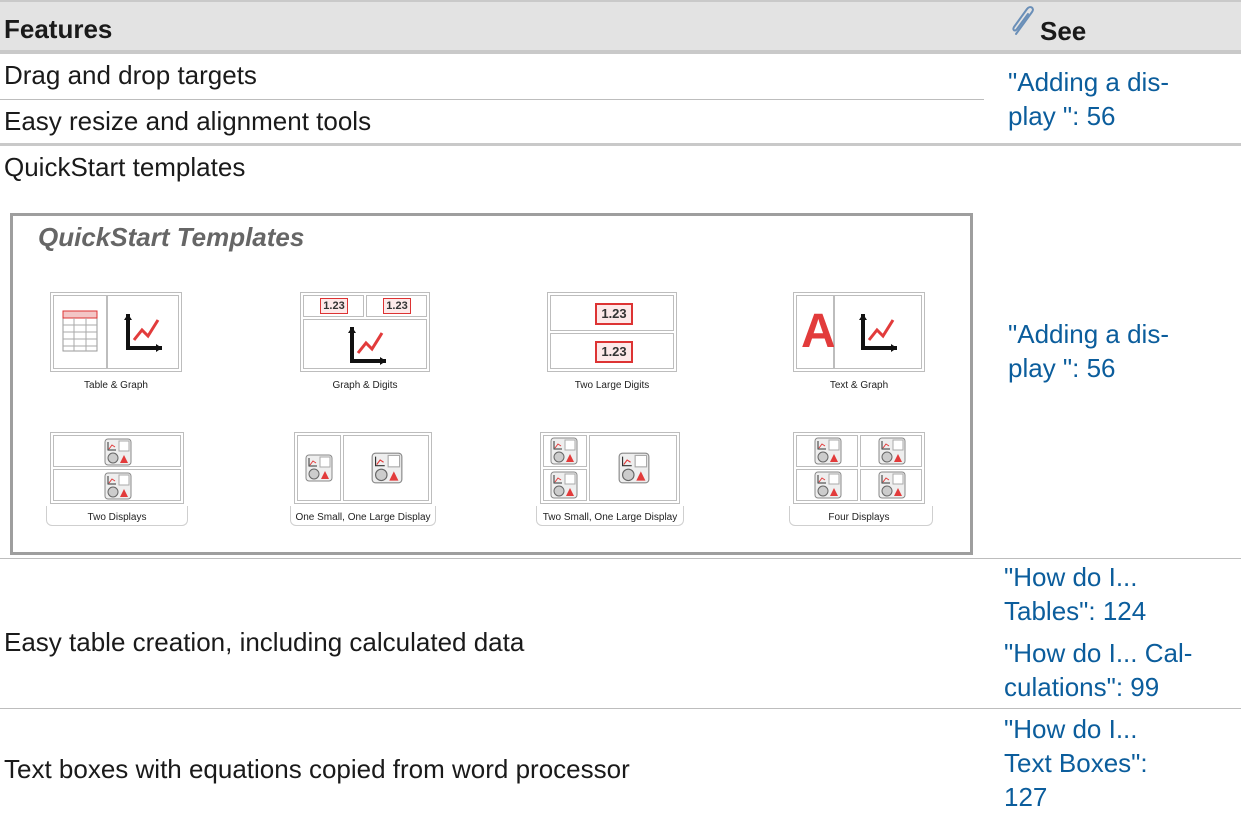 The height and width of the screenshot is (826, 1241). I want to click on template-caption: One Small, One Large Display, so click(363, 517).